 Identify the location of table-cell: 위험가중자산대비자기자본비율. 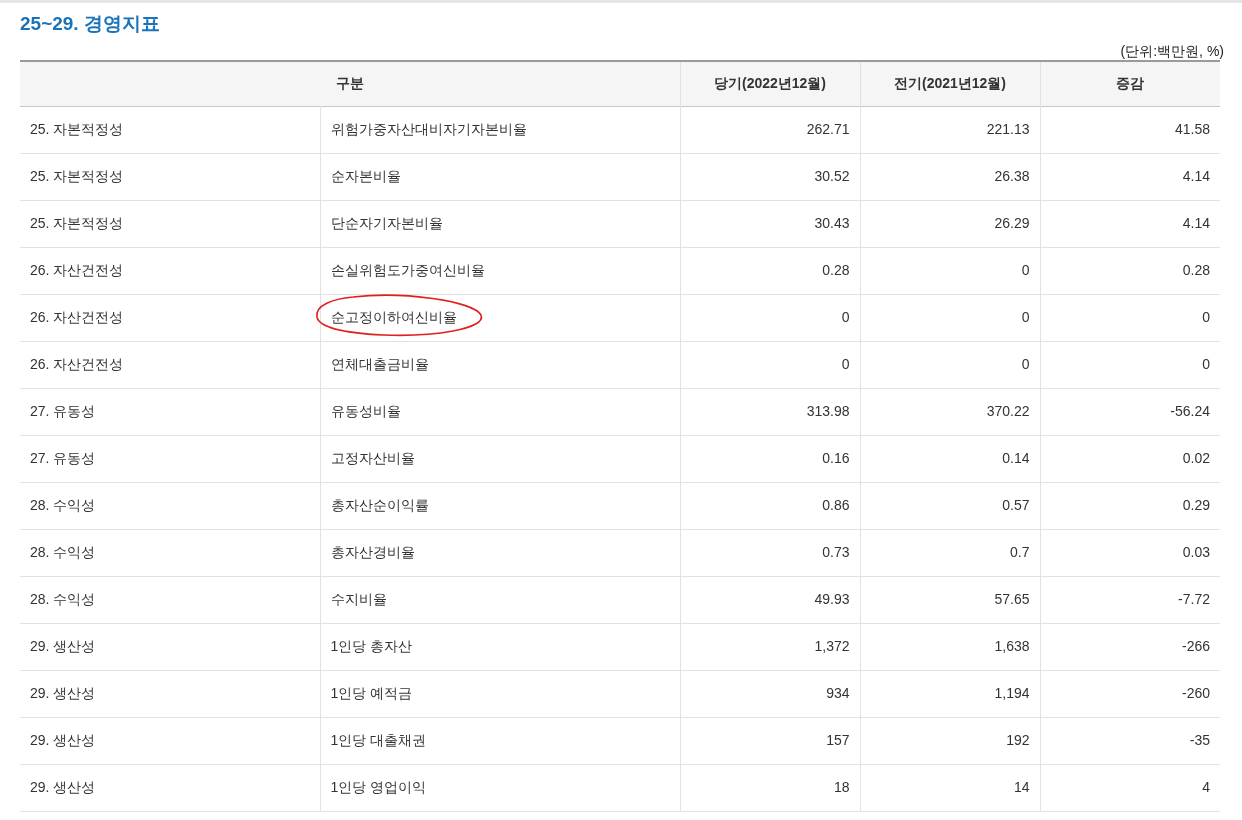
(428, 129).